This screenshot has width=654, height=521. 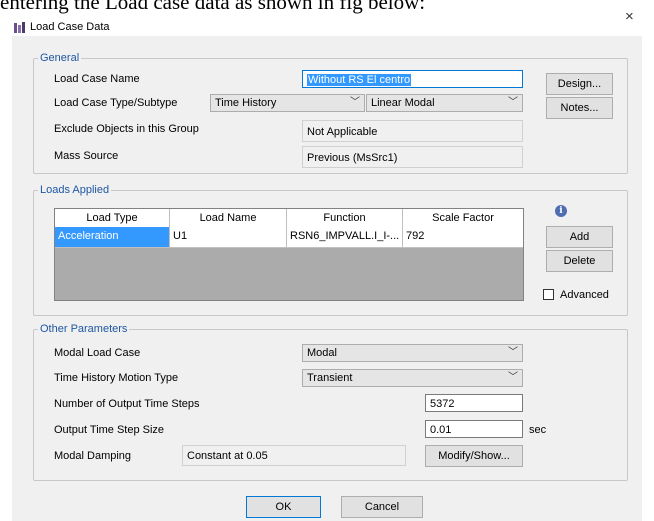 What do you see at coordinates (548, 294) in the screenshot?
I see `advanced-checkbox` at bounding box center [548, 294].